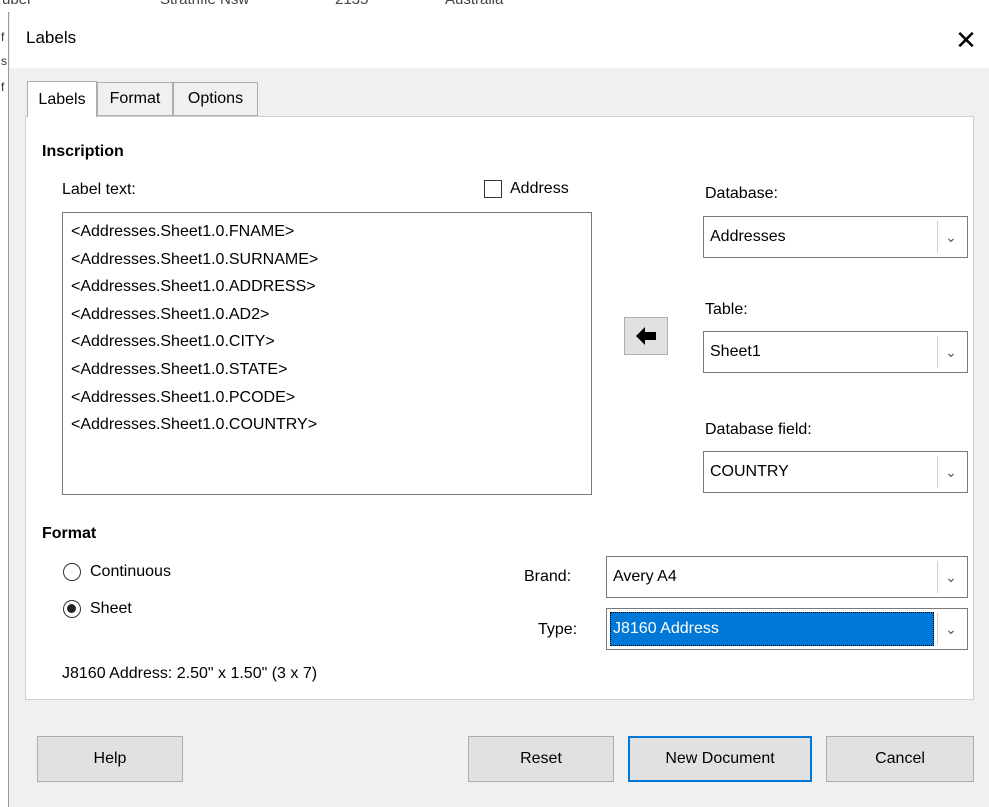 The height and width of the screenshot is (807, 989). What do you see at coordinates (726, 309) in the screenshot?
I see `table-label: Table:` at bounding box center [726, 309].